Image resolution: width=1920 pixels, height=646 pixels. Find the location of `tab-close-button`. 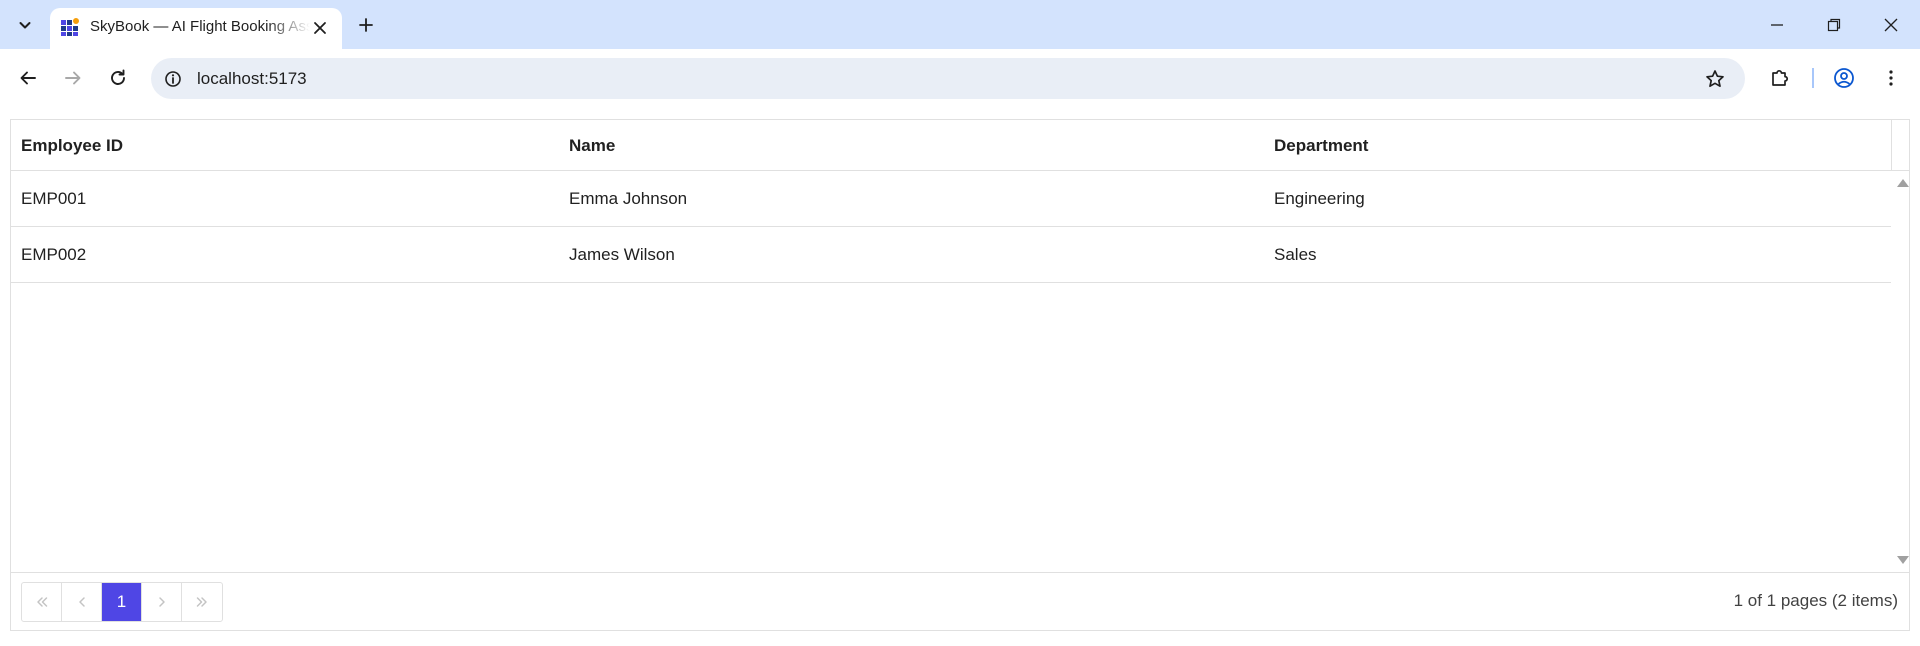

tab-close-button is located at coordinates (320, 28).